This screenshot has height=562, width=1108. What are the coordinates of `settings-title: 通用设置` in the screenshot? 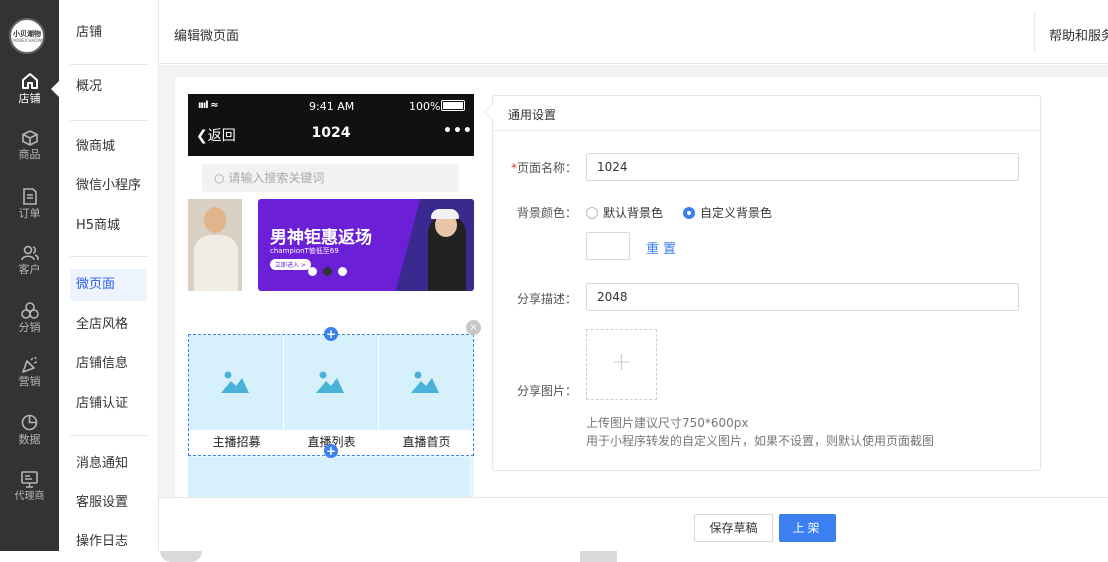 It's located at (532, 115).